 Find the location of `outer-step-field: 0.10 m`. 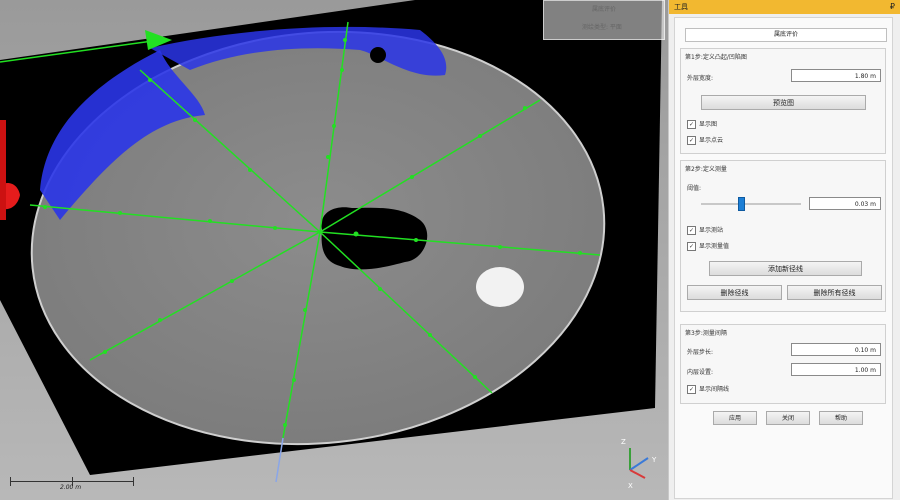

outer-step-field: 0.10 m is located at coordinates (836, 349).